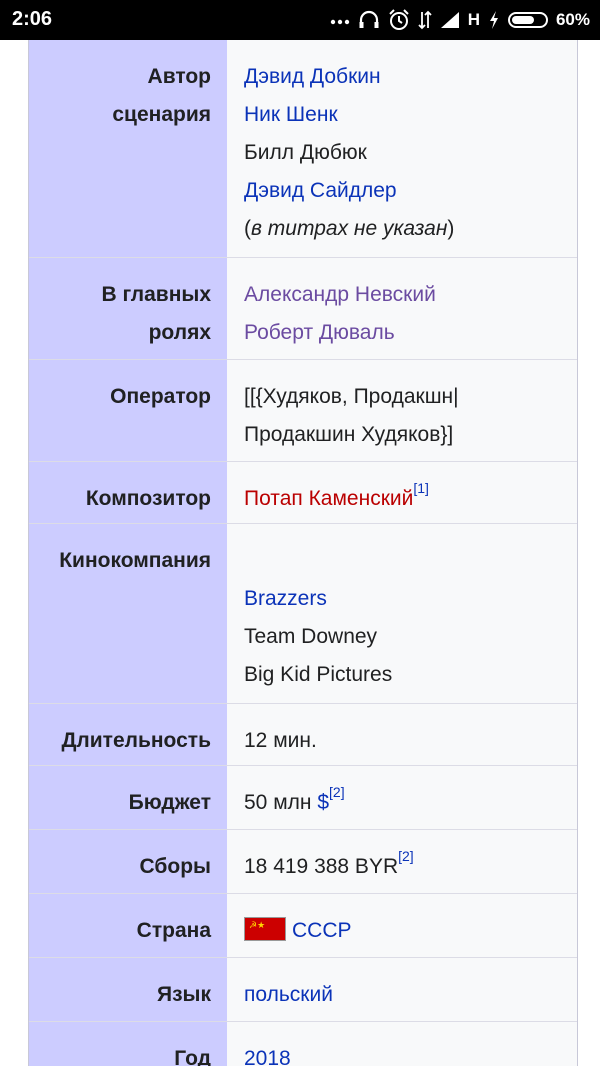 Image resolution: width=600 pixels, height=1066 pixels. Describe the element at coordinates (328, 498) in the screenshot. I see `value-link: Потап Каменский` at that location.